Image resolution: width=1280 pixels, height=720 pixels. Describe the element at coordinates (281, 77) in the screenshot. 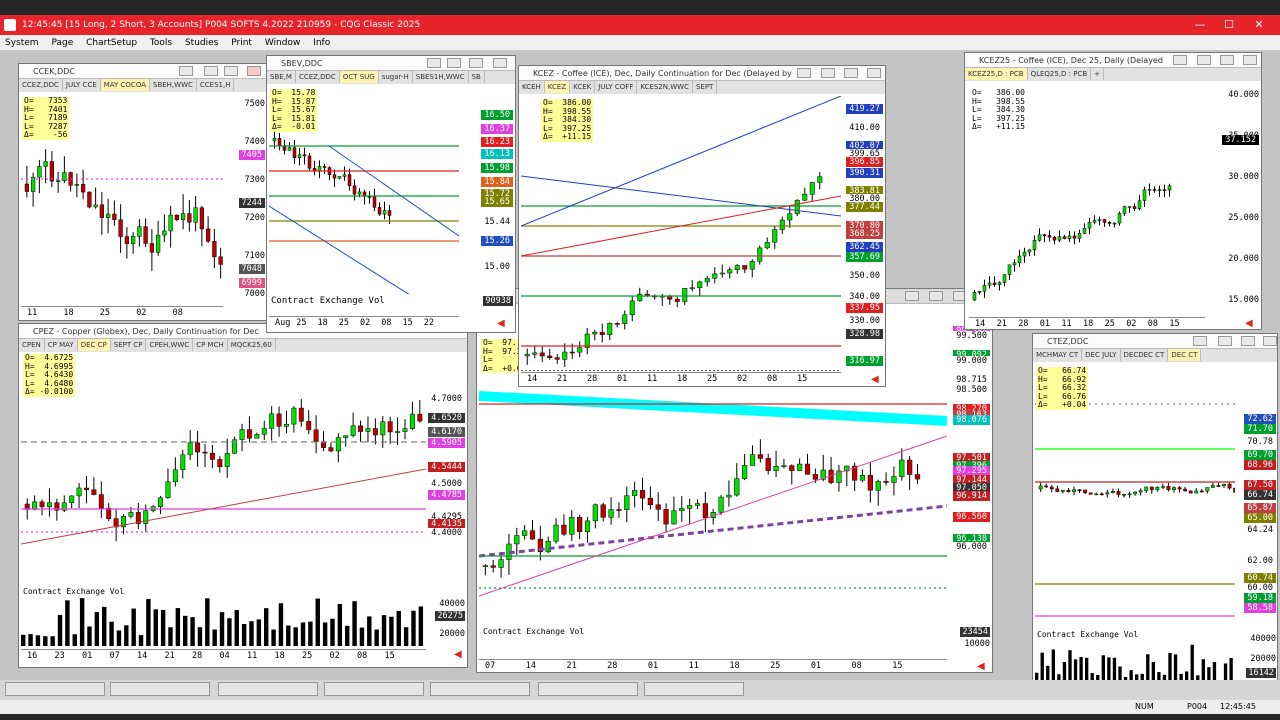

I see `tab-sbe-m: SBE,M` at that location.